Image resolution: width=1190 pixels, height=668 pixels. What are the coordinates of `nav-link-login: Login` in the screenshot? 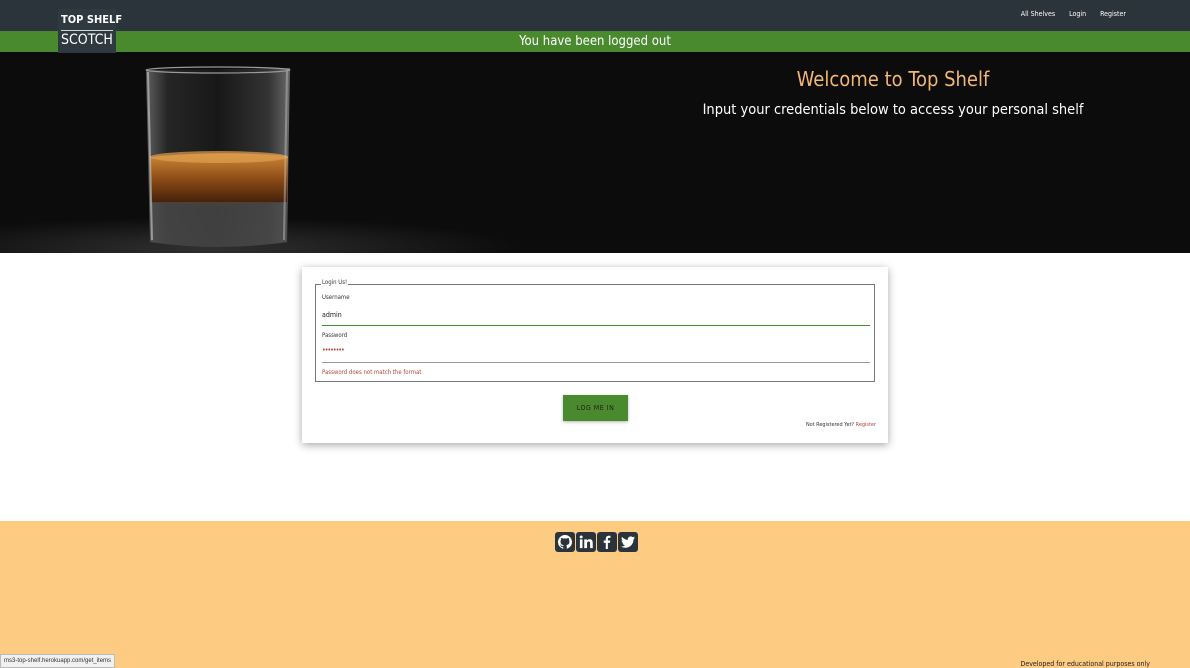 It's located at (1077, 14).